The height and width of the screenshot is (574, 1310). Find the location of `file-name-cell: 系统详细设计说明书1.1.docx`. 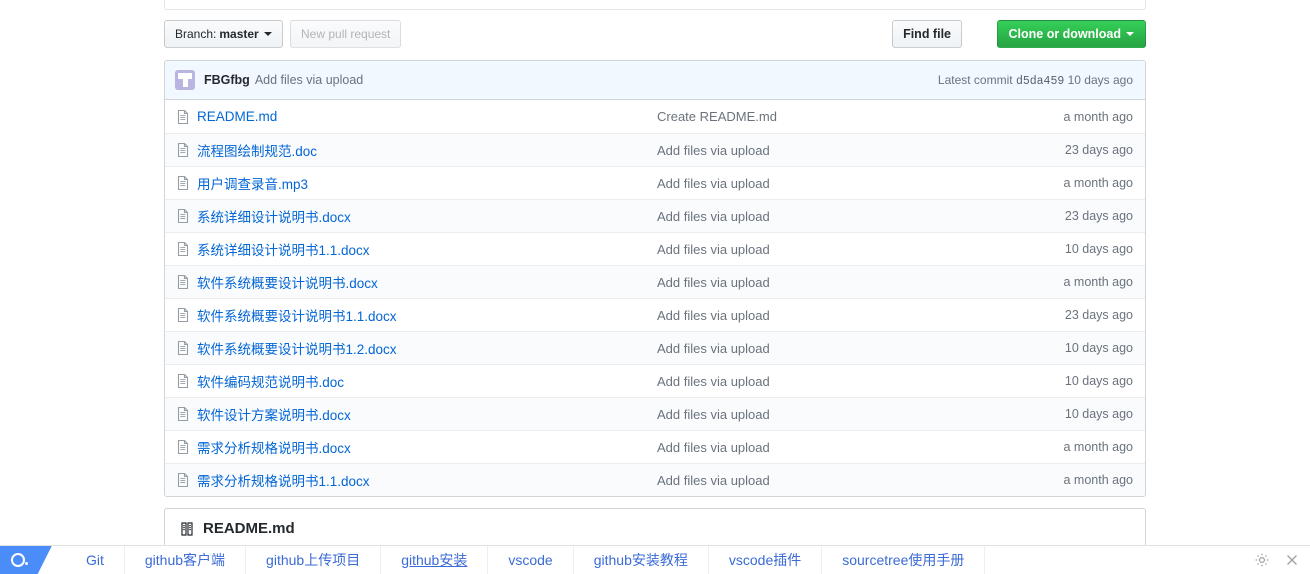

file-name-cell: 系统详细设计说明书1.1.docx is located at coordinates (411, 249).